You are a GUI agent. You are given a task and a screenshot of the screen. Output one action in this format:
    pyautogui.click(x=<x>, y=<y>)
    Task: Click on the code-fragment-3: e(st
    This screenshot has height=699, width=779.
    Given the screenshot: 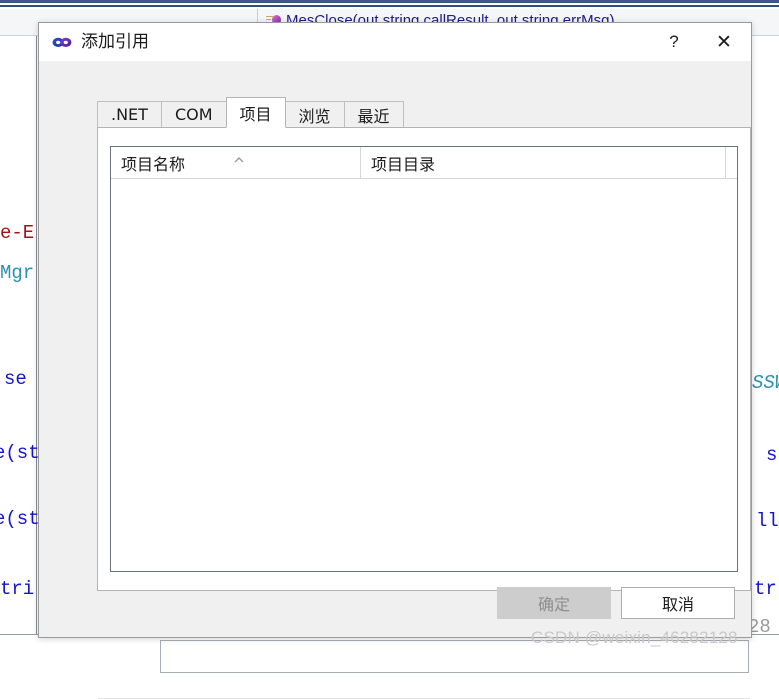 What is the action you would take?
    pyautogui.click(x=20, y=453)
    